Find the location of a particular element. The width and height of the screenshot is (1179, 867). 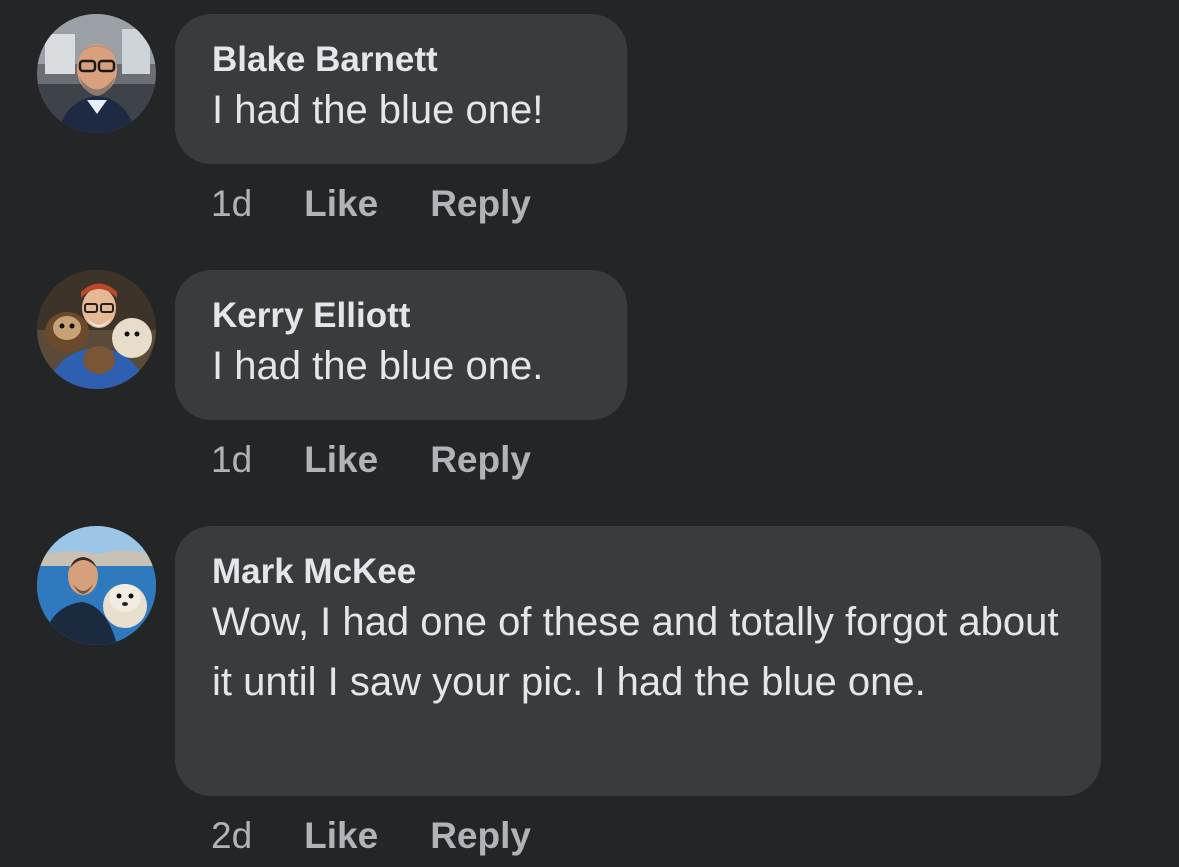

comment-text: I had the blue one. is located at coordinates (378, 366).